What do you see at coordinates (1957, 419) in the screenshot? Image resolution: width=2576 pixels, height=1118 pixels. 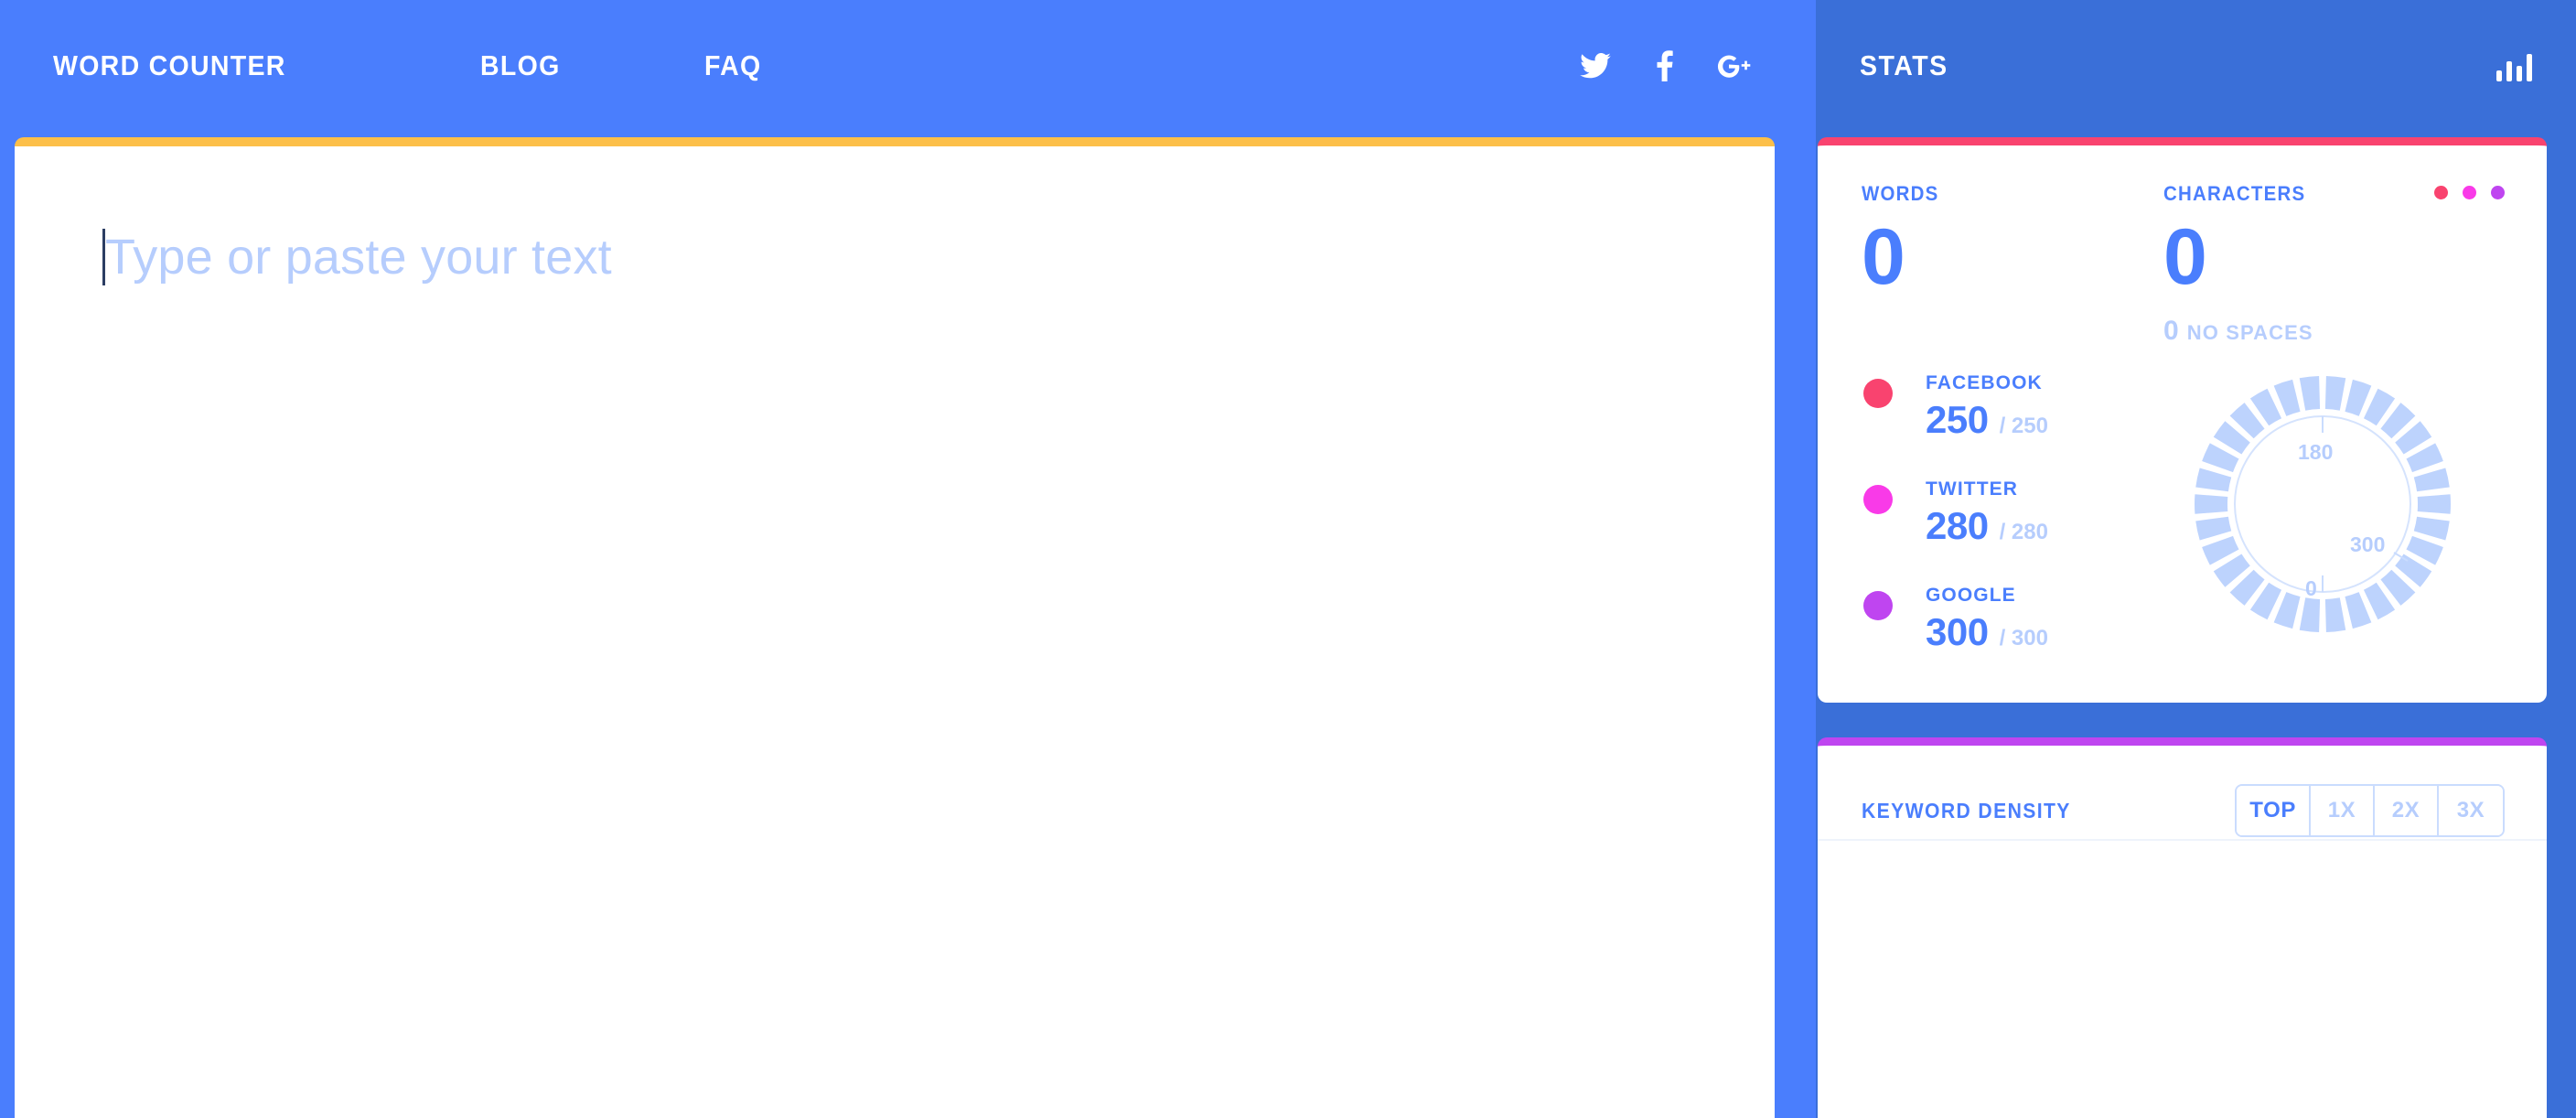 I see `facebook-current: 250` at bounding box center [1957, 419].